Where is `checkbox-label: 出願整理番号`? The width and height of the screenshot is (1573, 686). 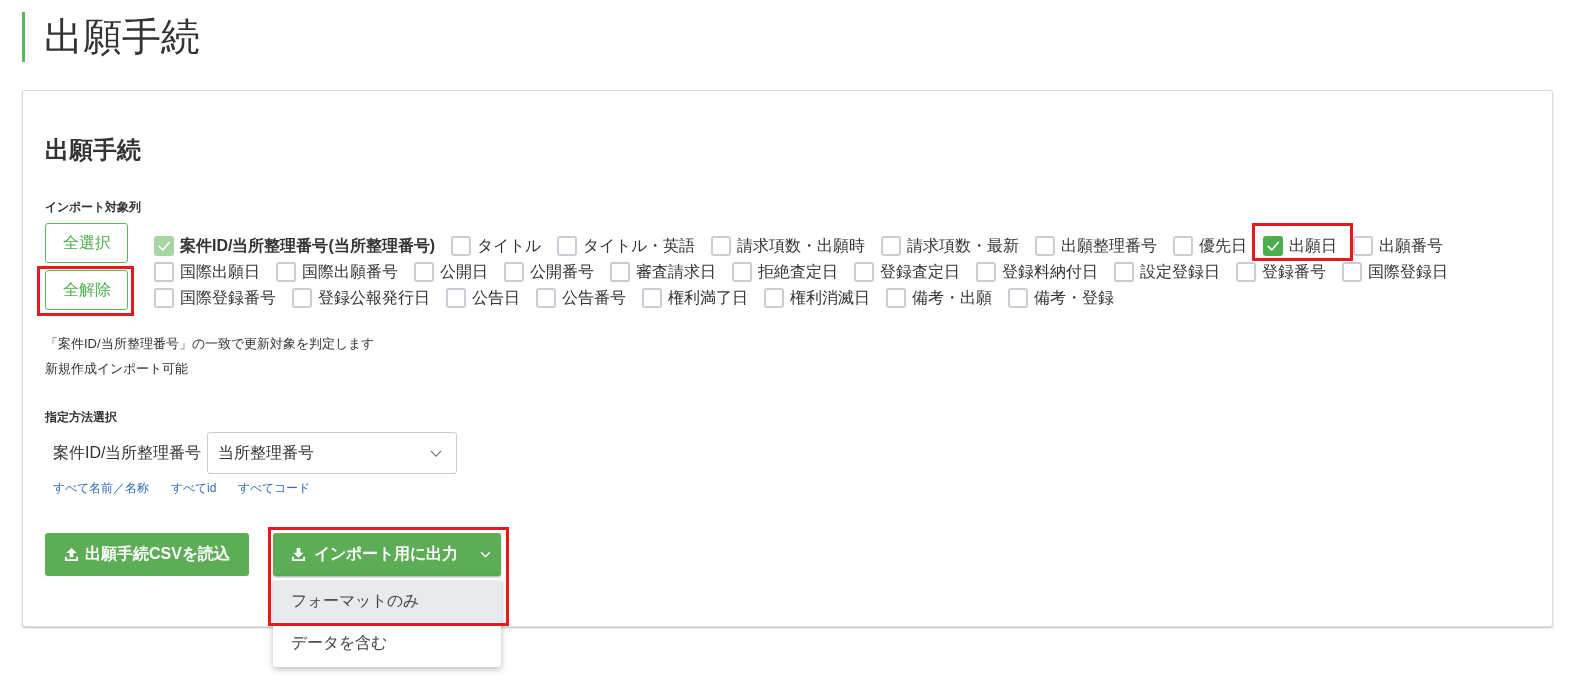 checkbox-label: 出願整理番号 is located at coordinates (1109, 245).